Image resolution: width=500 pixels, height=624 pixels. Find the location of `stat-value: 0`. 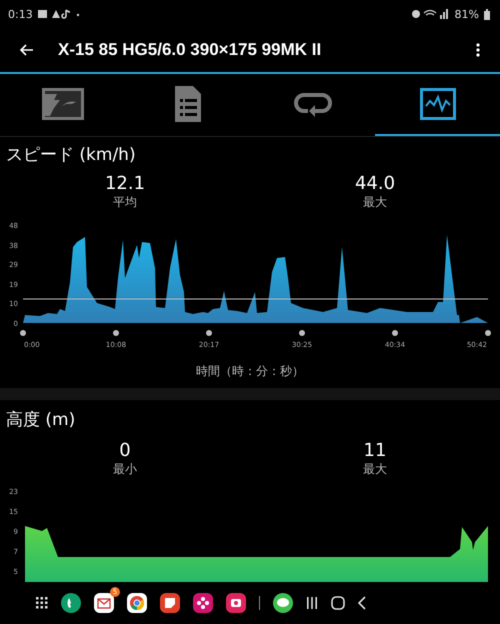

stat-value: 0 is located at coordinates (125, 450).